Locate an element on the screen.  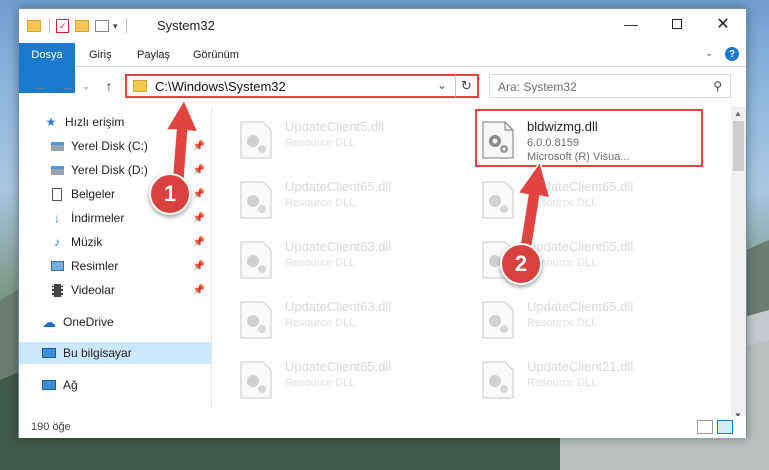
annotation-badge-1: 1 is located at coordinates (170, 194).